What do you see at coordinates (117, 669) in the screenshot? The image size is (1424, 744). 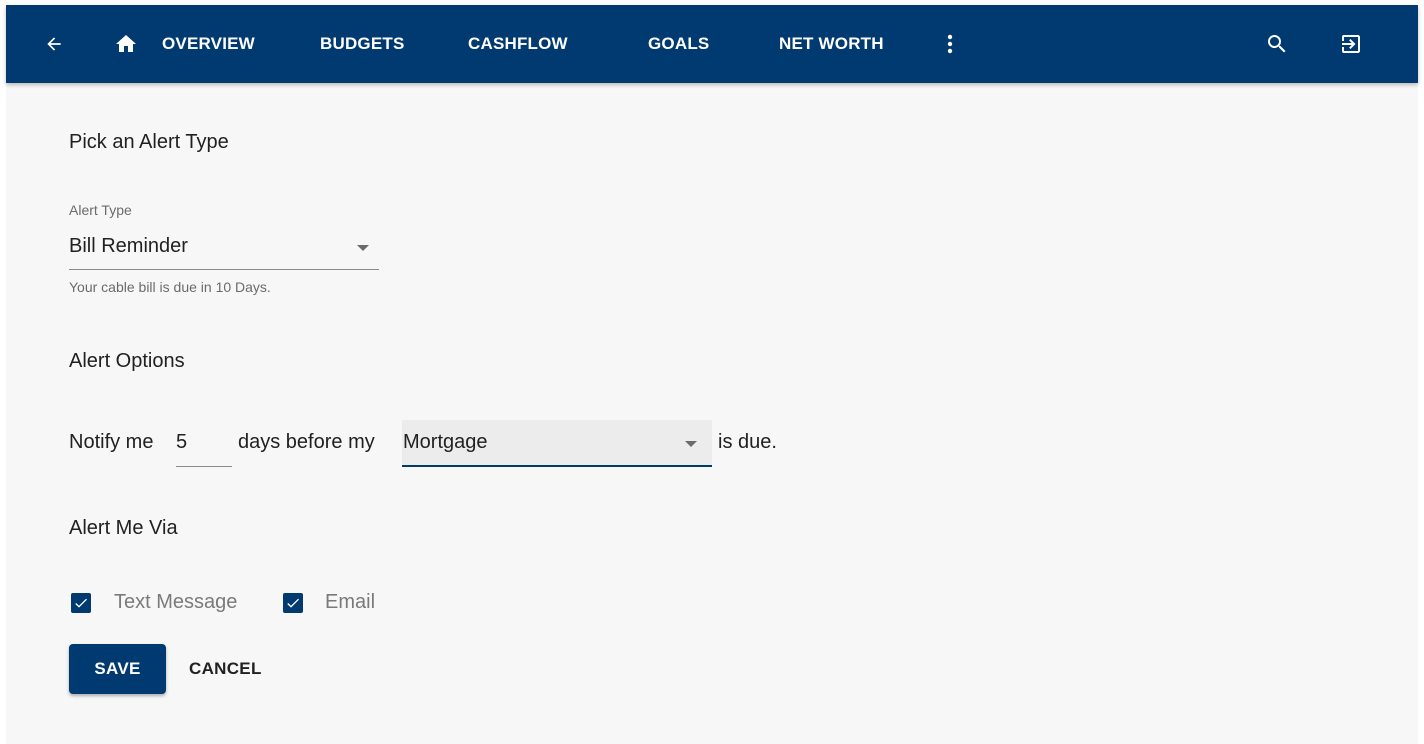 I see `save-button: SAVE` at bounding box center [117, 669].